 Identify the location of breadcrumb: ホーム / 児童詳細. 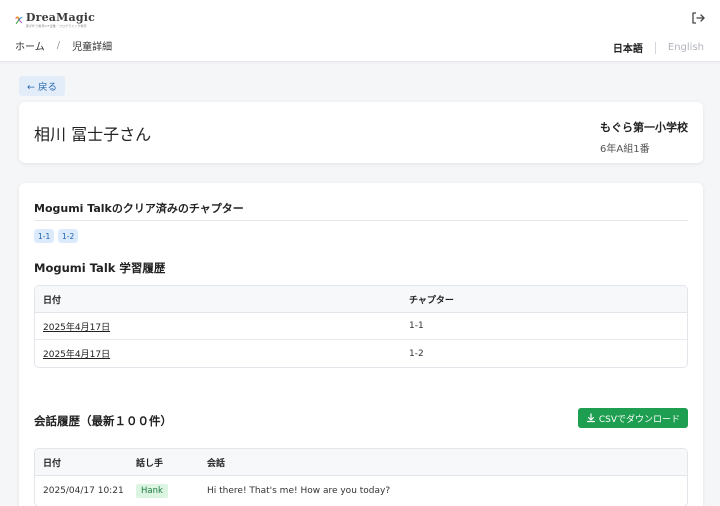
(63, 45).